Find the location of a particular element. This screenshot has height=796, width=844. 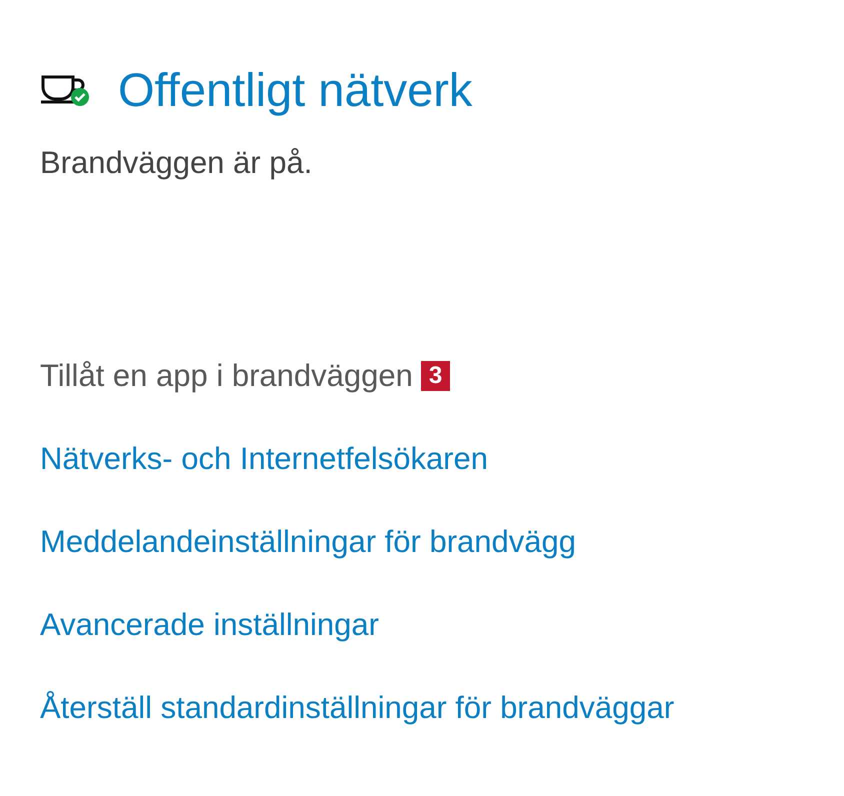

settings-link: Meddelandeinställningar för brandvägg is located at coordinates (308, 541).